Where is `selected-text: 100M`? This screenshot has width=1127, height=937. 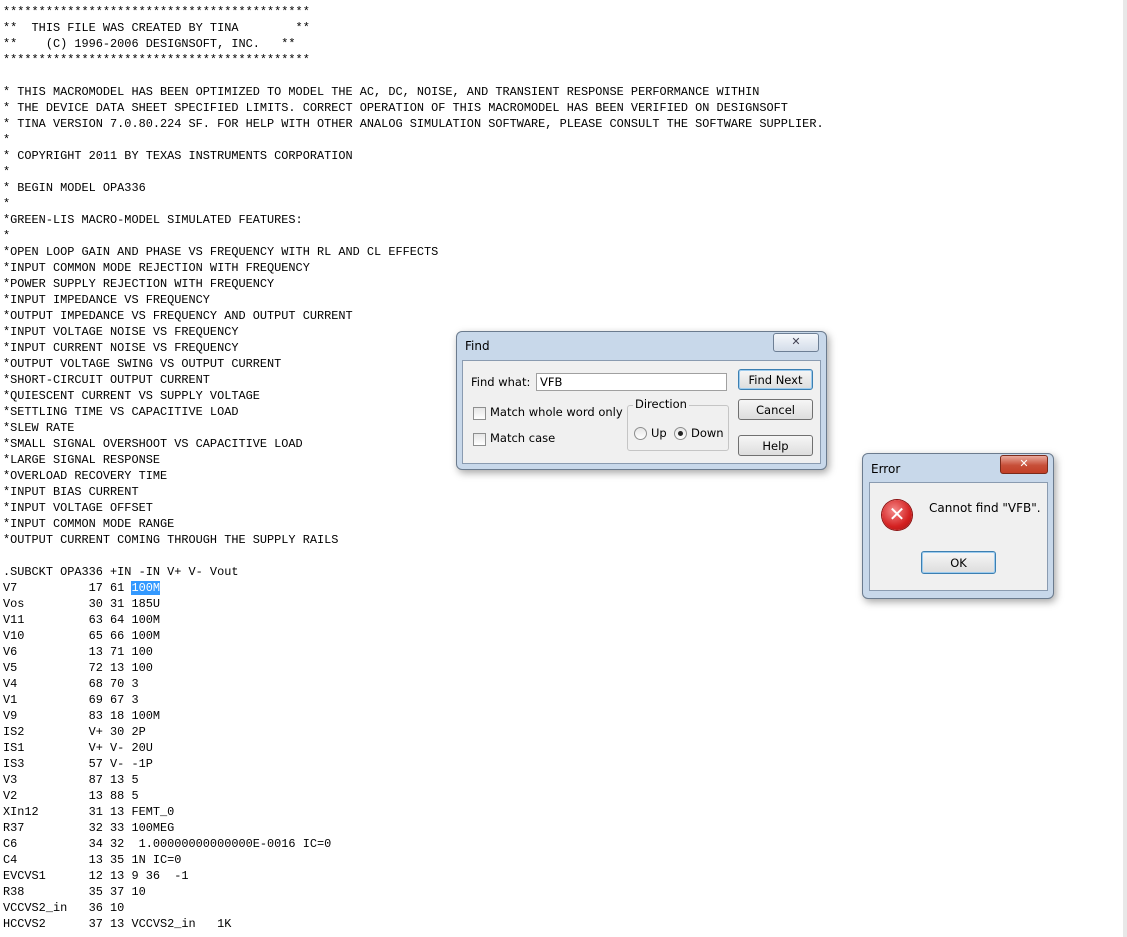
selected-text: 100M is located at coordinates (145, 588).